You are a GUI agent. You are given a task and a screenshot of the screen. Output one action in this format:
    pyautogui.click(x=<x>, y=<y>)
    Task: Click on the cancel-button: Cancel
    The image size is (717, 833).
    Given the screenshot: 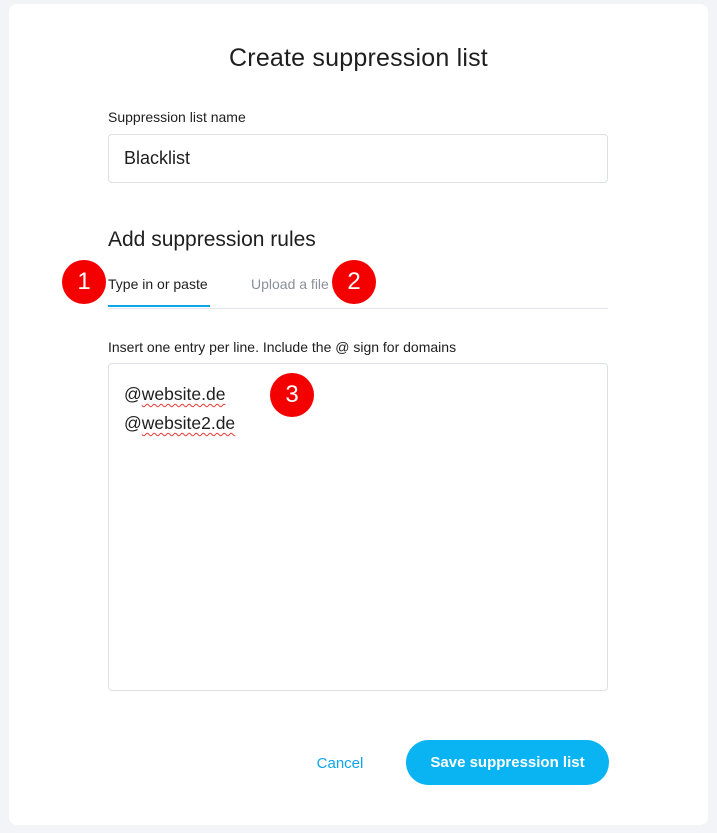 What is the action you would take?
    pyautogui.click(x=340, y=762)
    